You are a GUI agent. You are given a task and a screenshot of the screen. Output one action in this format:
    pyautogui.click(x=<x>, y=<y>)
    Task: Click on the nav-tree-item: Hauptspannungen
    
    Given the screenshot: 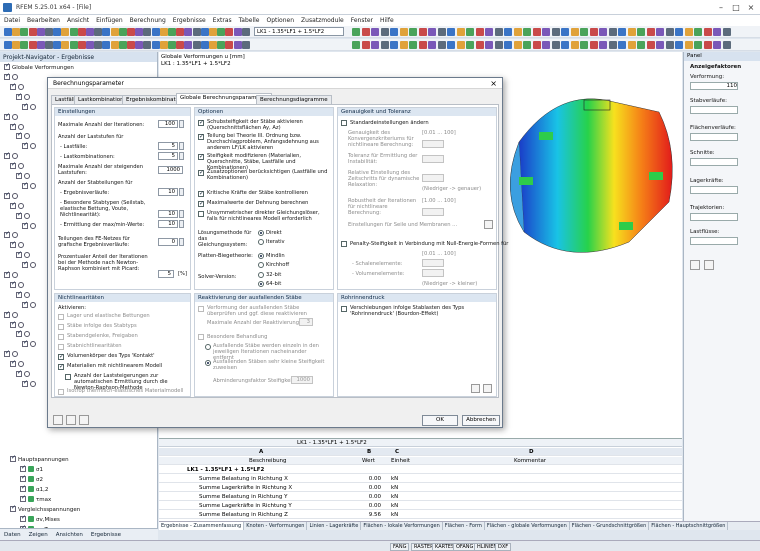 What is the action you would take?
    pyautogui.click(x=39, y=459)
    